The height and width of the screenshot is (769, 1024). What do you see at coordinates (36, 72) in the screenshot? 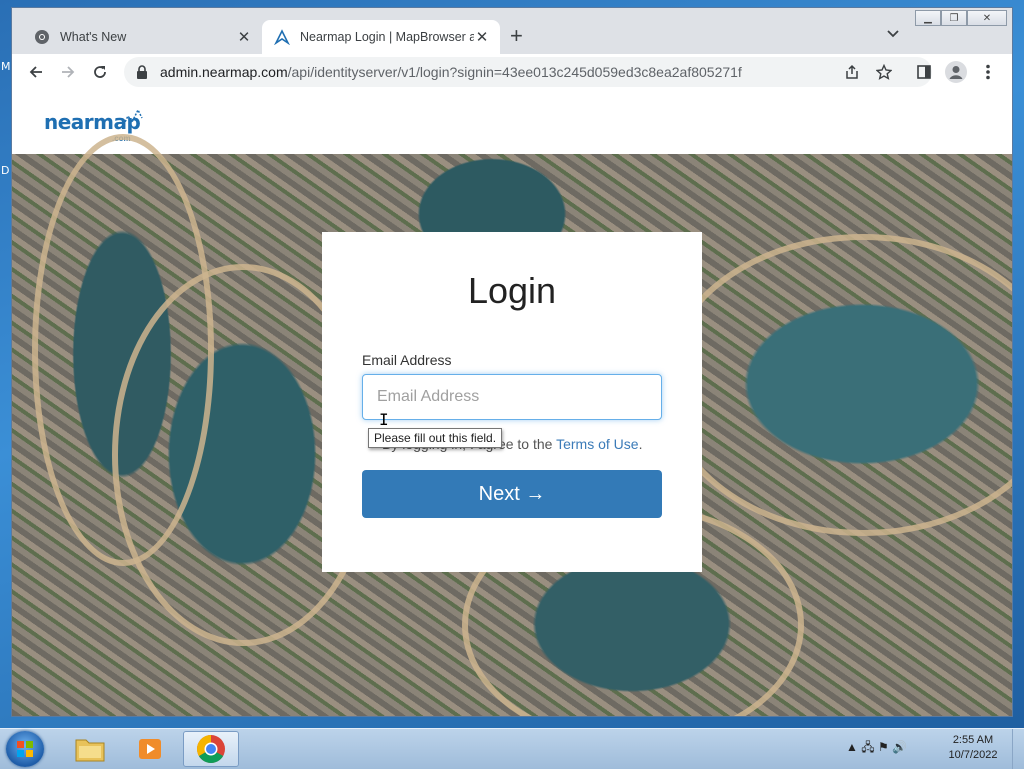
I see `back-button` at bounding box center [36, 72].